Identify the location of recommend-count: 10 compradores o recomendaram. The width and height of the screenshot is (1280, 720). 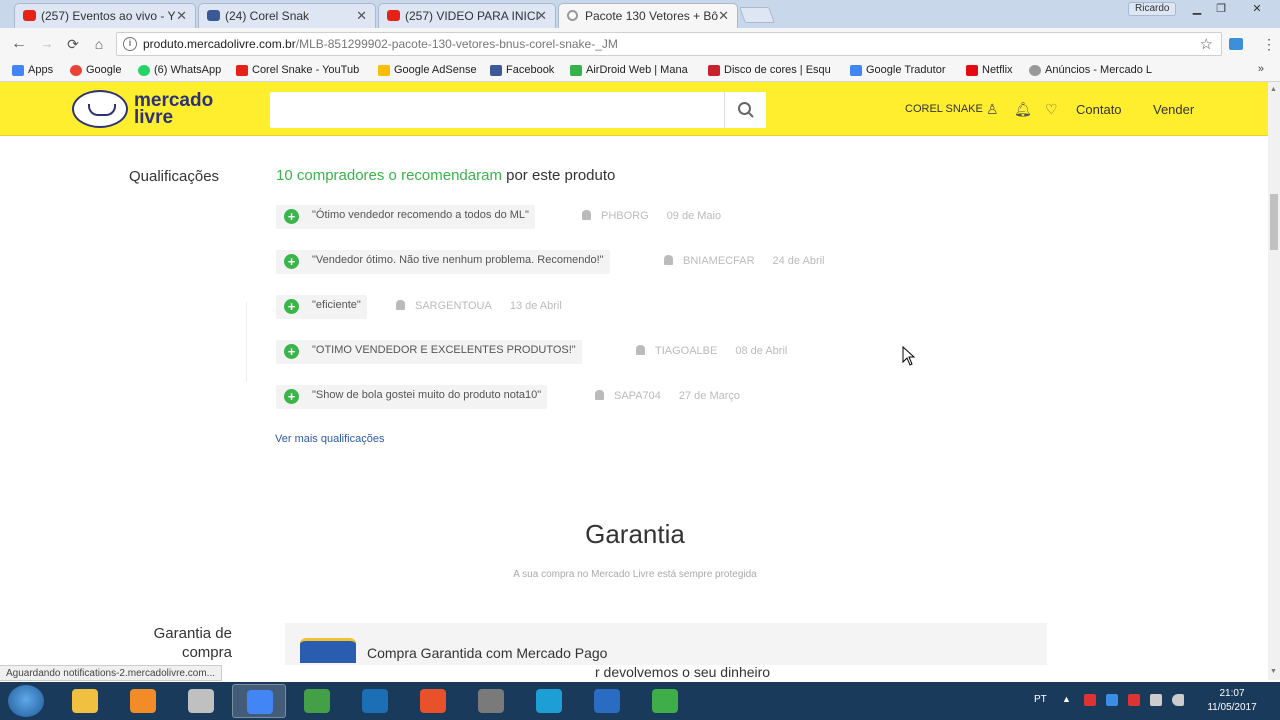
(389, 175).